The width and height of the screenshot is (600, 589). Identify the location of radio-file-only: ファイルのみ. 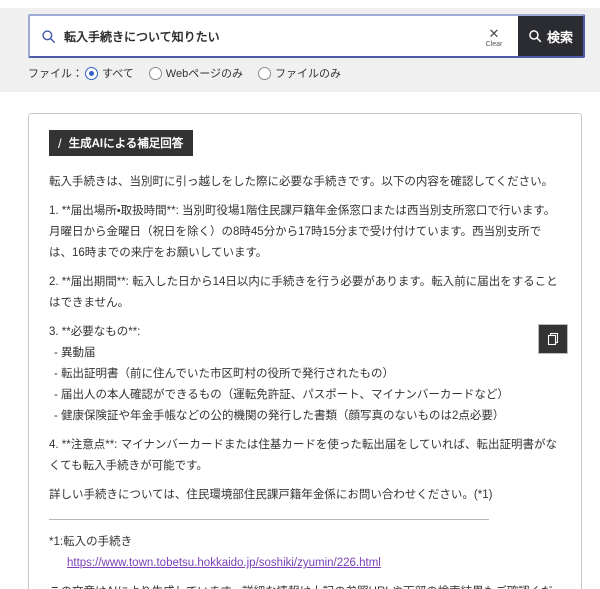
(299, 73).